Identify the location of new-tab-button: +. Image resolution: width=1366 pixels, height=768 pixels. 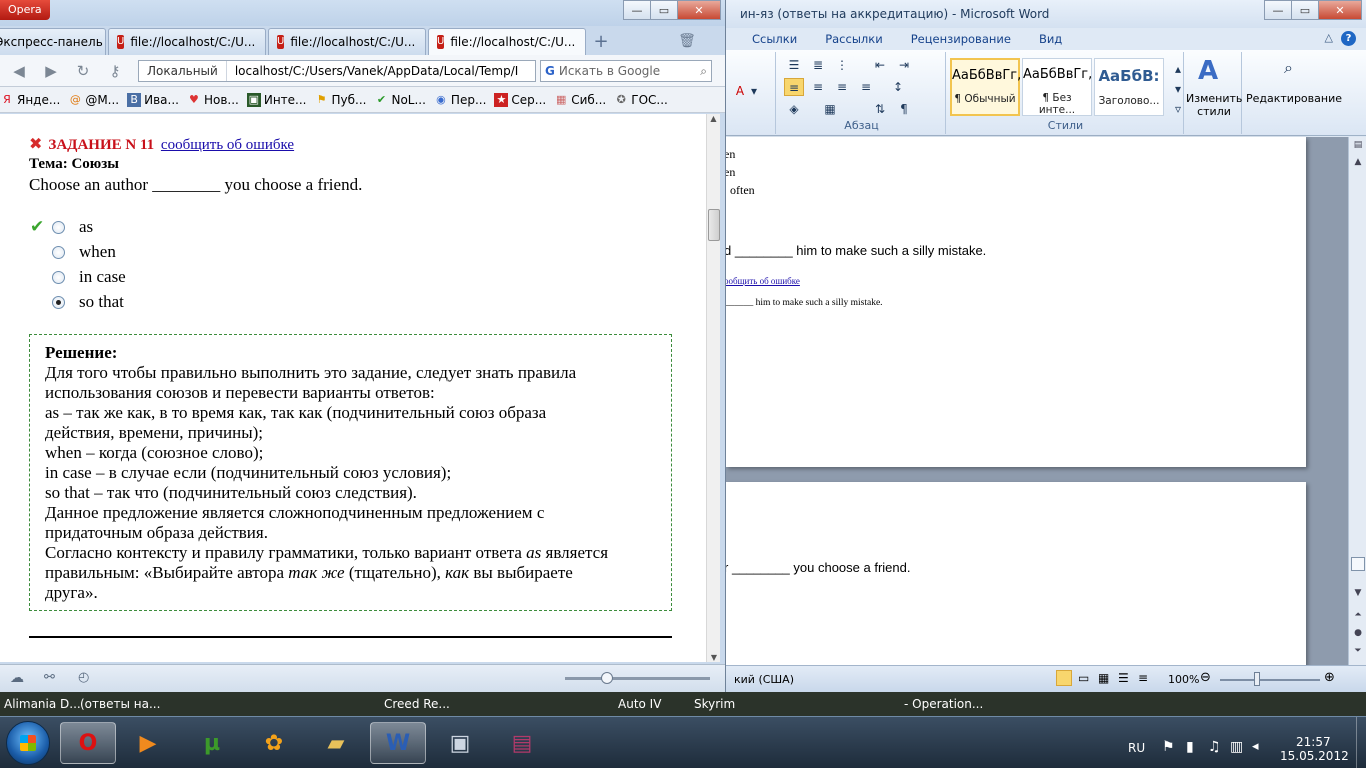
(601, 41).